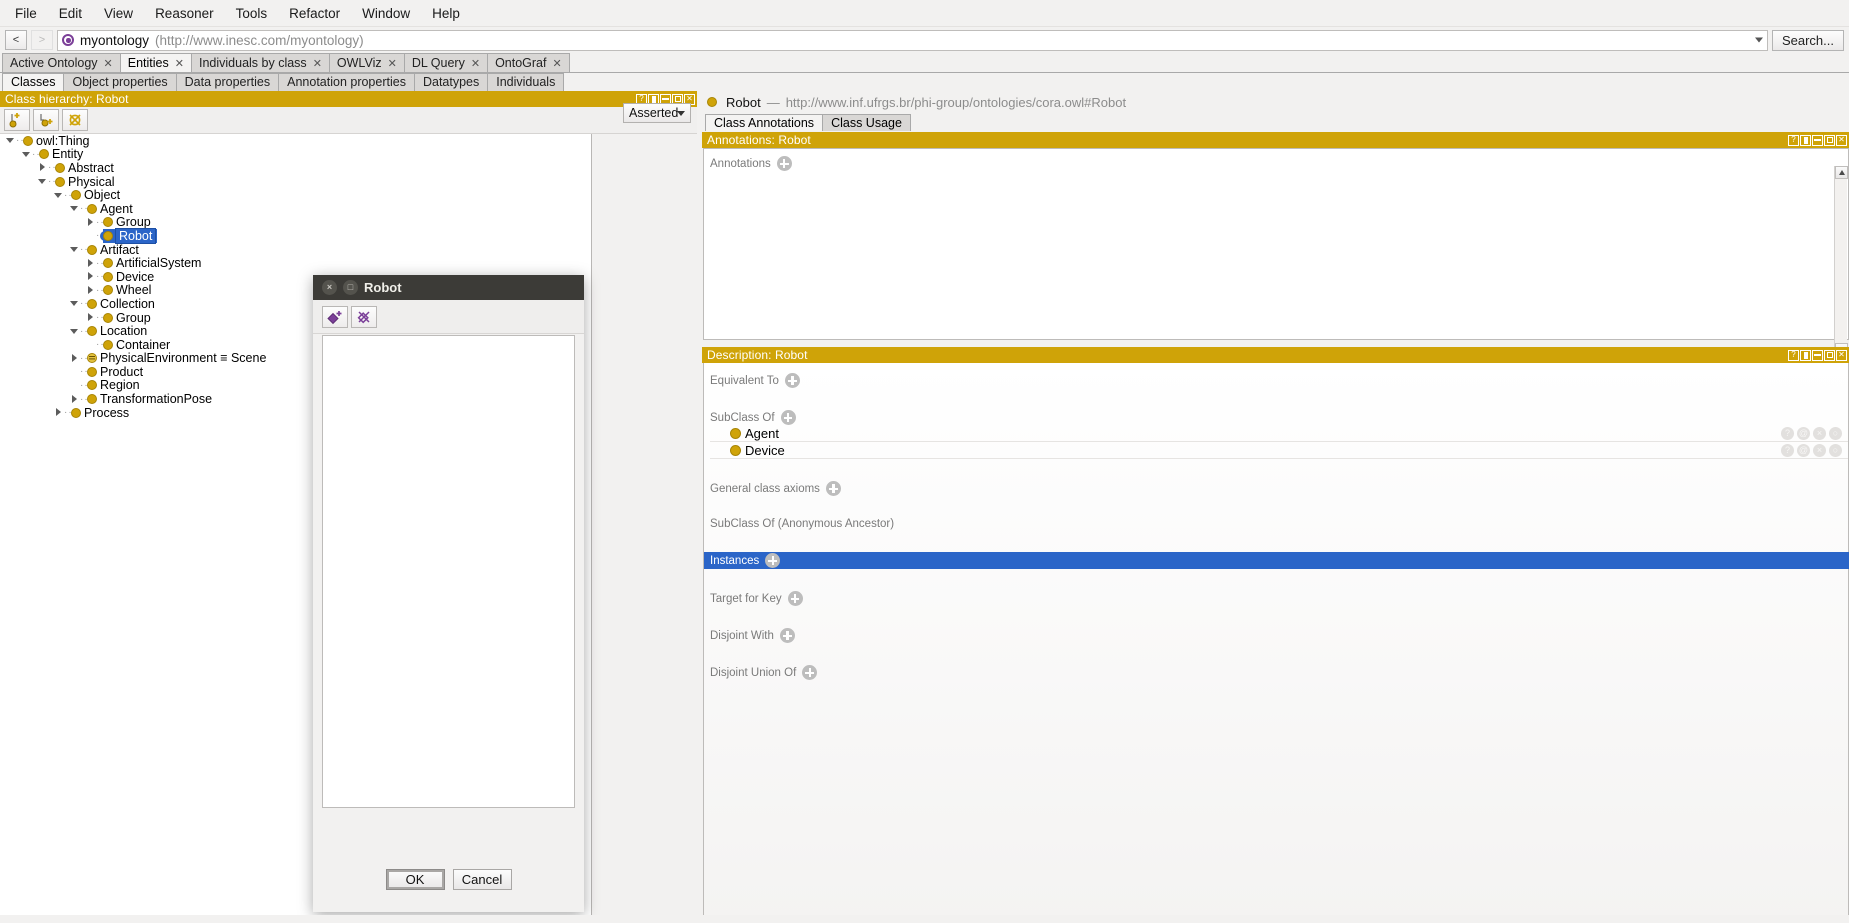  I want to click on description-value-row: Device? @ × ○, so click(1279, 450).